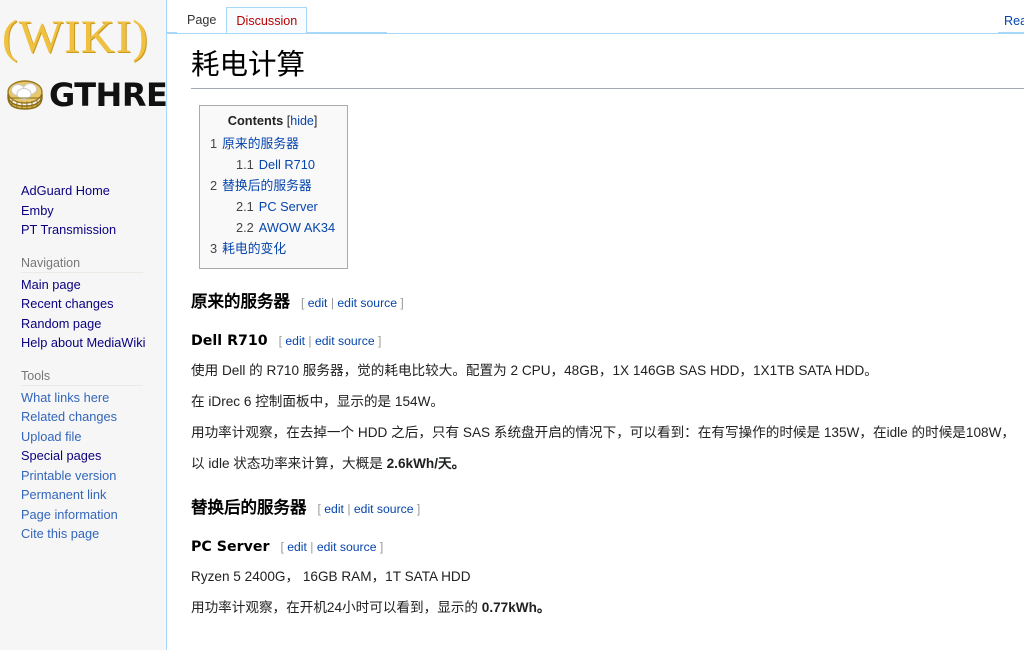 Image resolution: width=1024 pixels, height=650 pixels. I want to click on toc-toggle: [hide], so click(302, 121).